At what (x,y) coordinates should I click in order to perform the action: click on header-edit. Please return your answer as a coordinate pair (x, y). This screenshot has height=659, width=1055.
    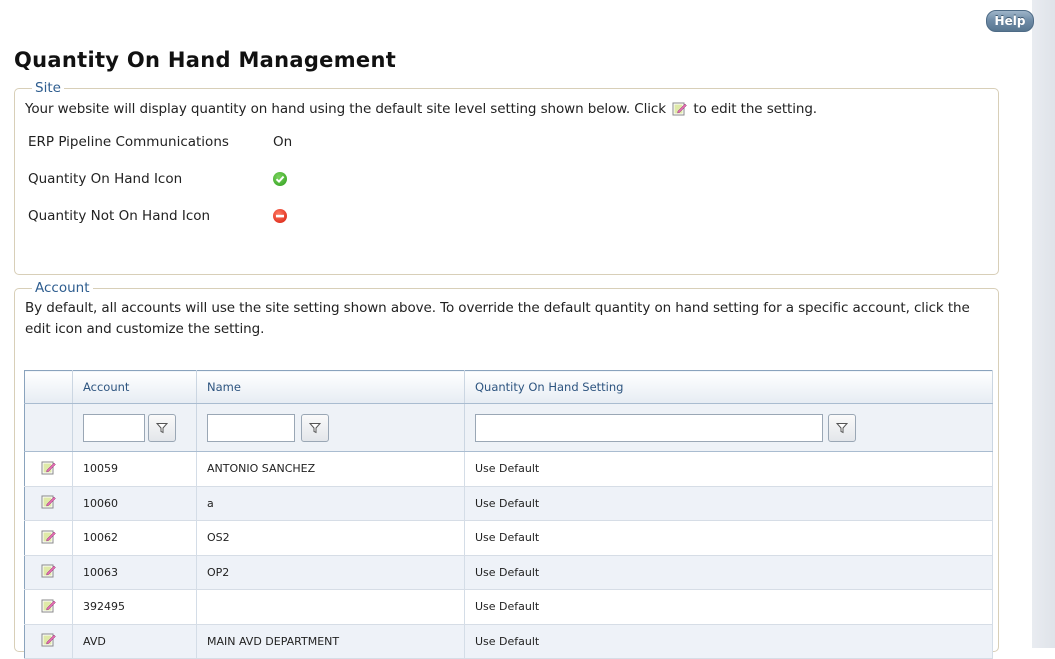
    Looking at the image, I should click on (48, 387).